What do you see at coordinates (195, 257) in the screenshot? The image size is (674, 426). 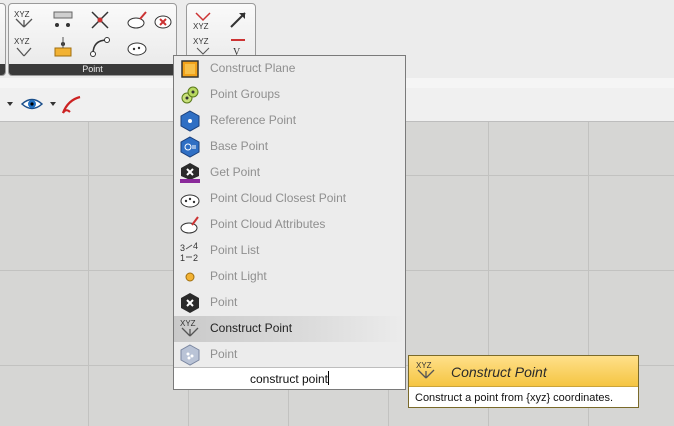 I see `svg-text: 2` at bounding box center [195, 257].